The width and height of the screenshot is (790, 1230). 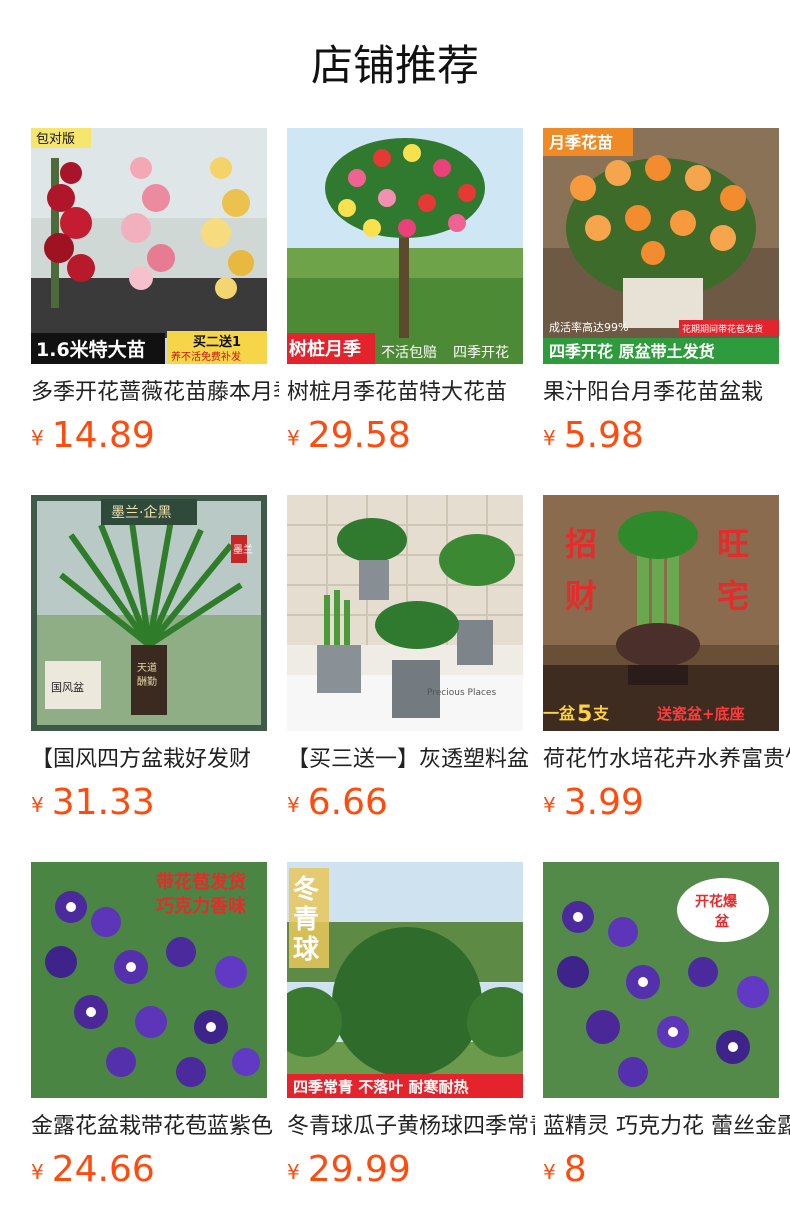 What do you see at coordinates (461, 693) in the screenshot?
I see `svg-text: Precious Places` at bounding box center [461, 693].